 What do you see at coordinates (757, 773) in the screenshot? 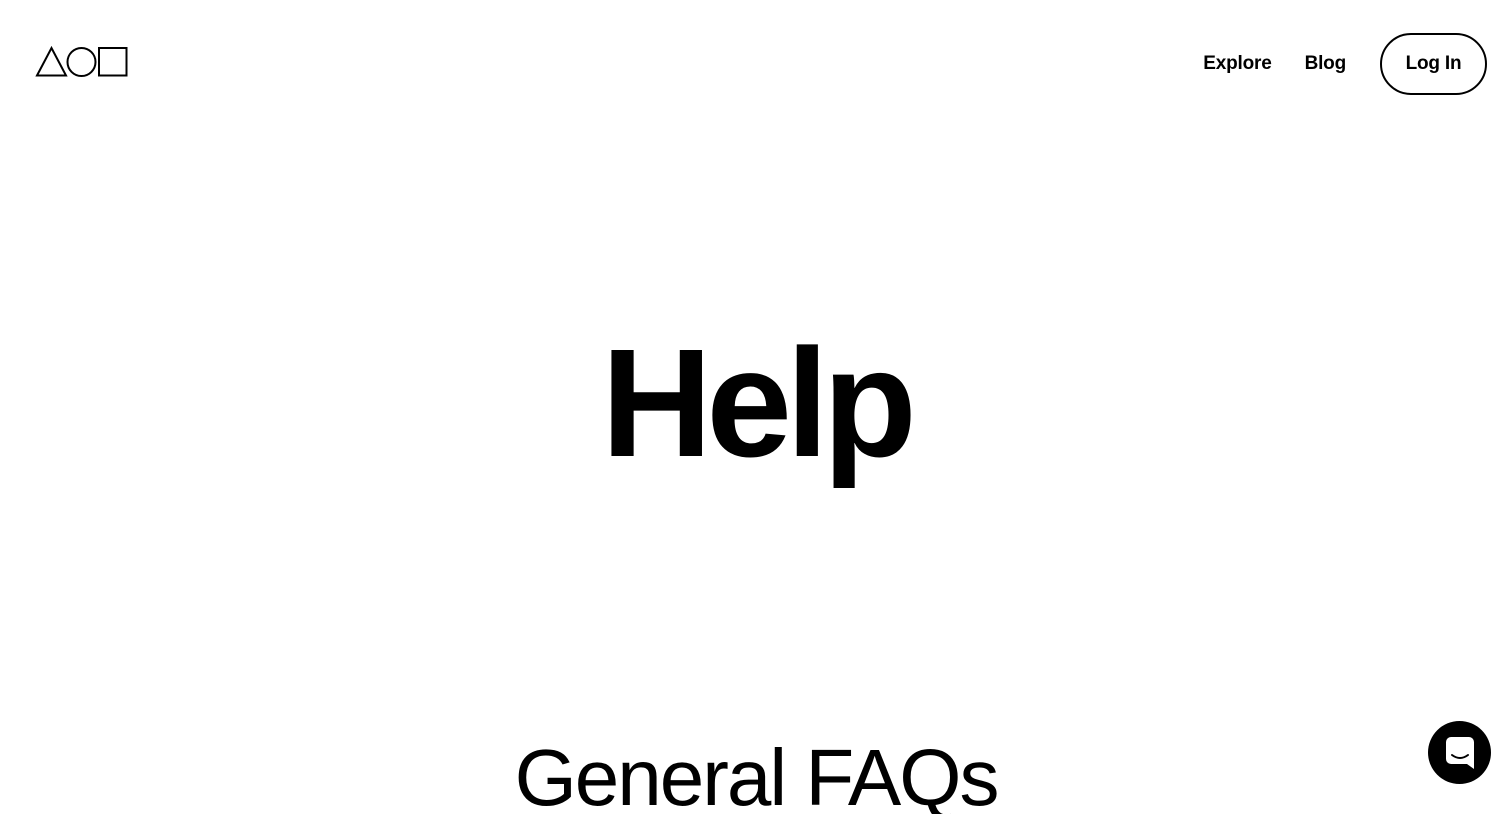
I see `general-faqs-heading: General FAQs` at bounding box center [757, 773].